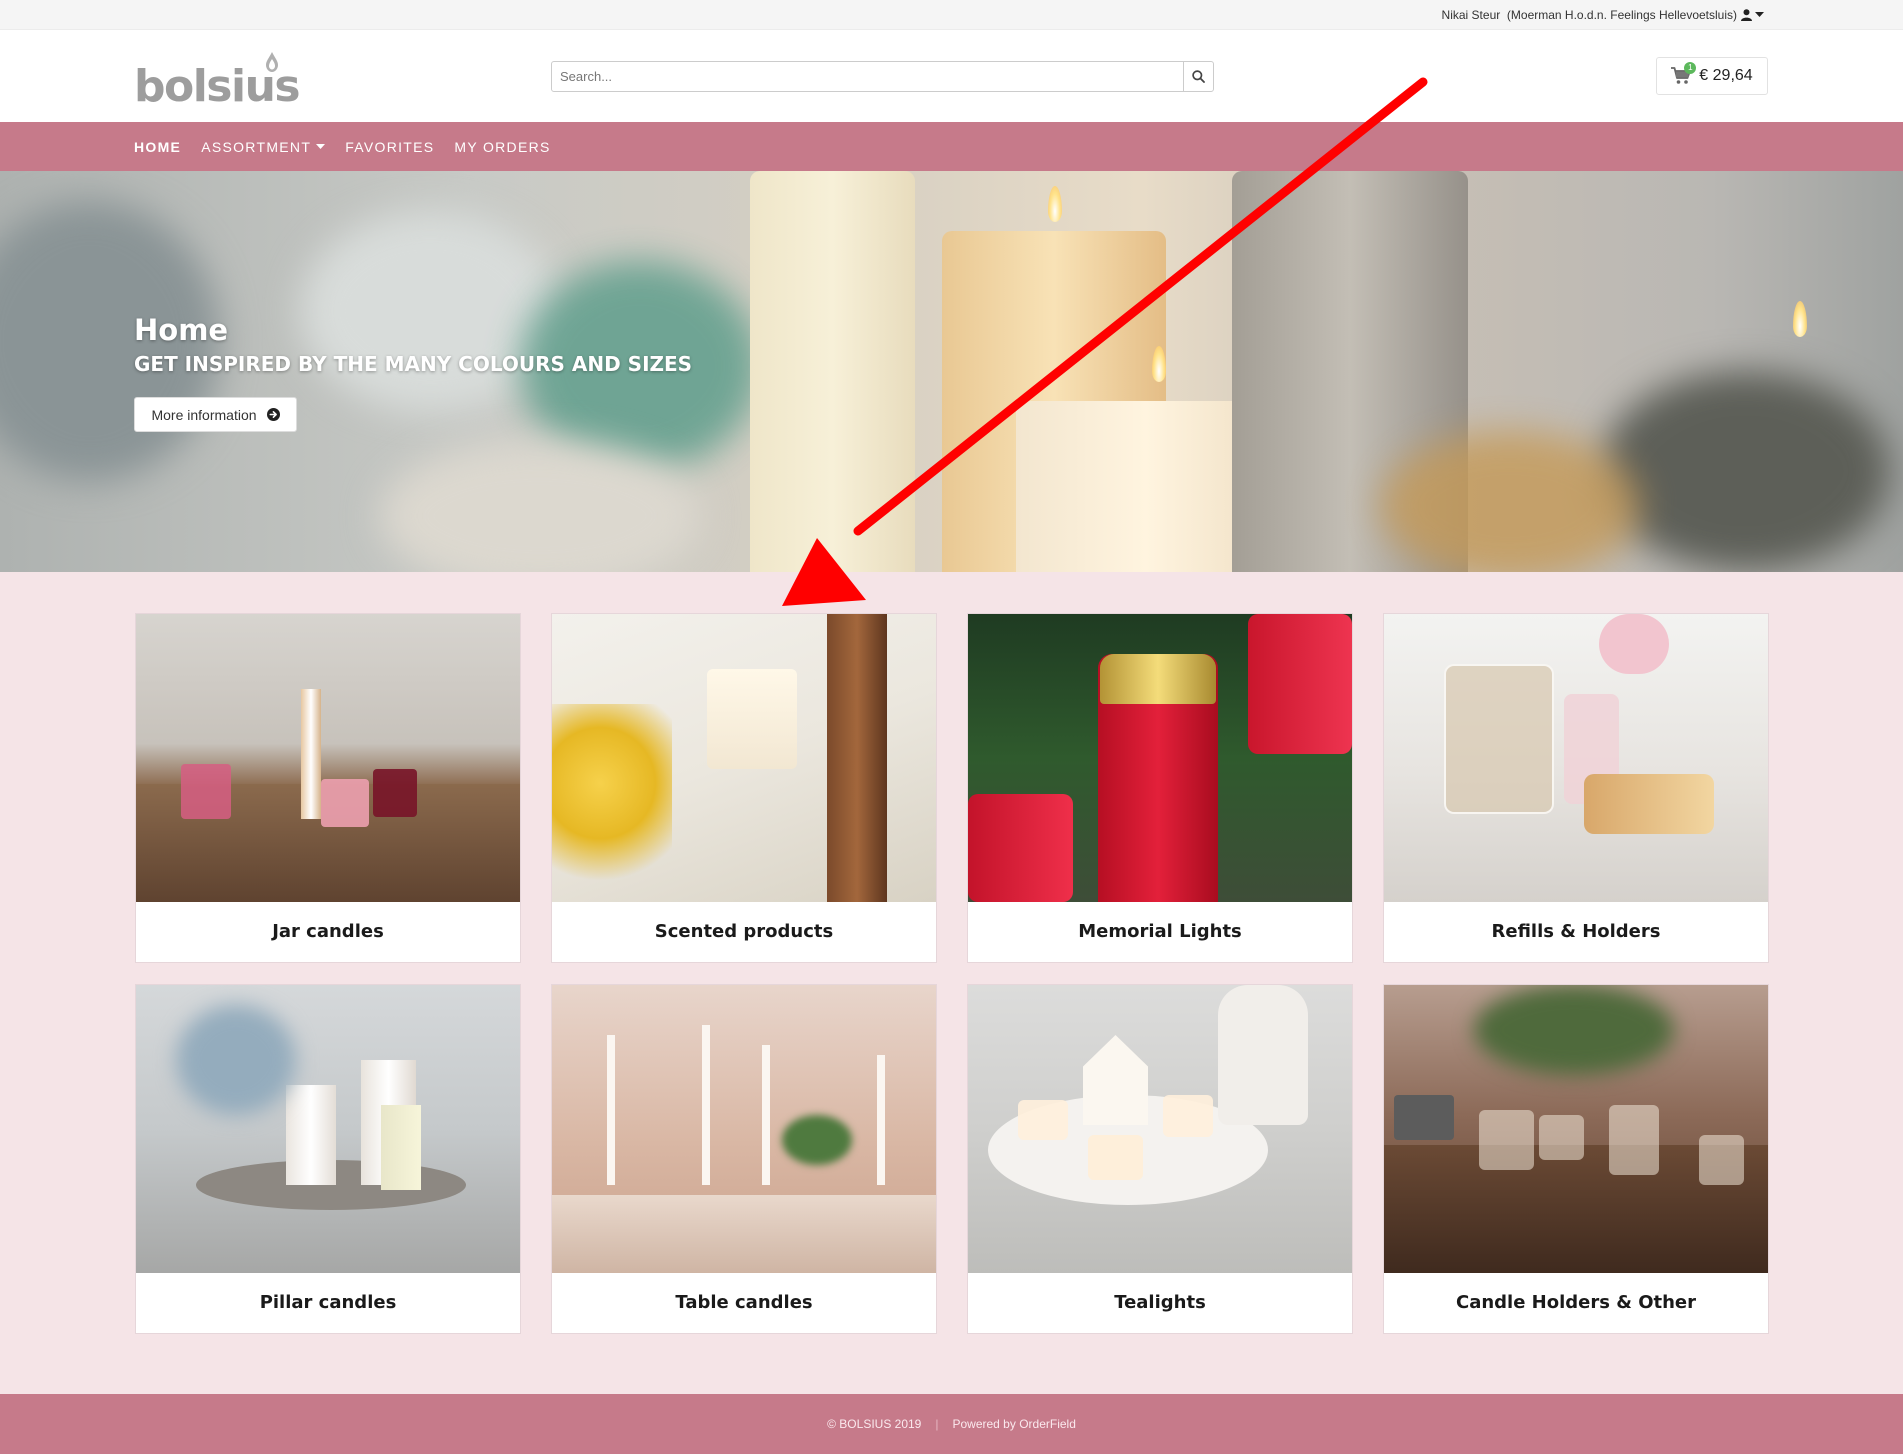 This screenshot has height=1454, width=1903. I want to click on category-card-candle-holders-other: Candle Holders & Other, so click(1576, 1159).